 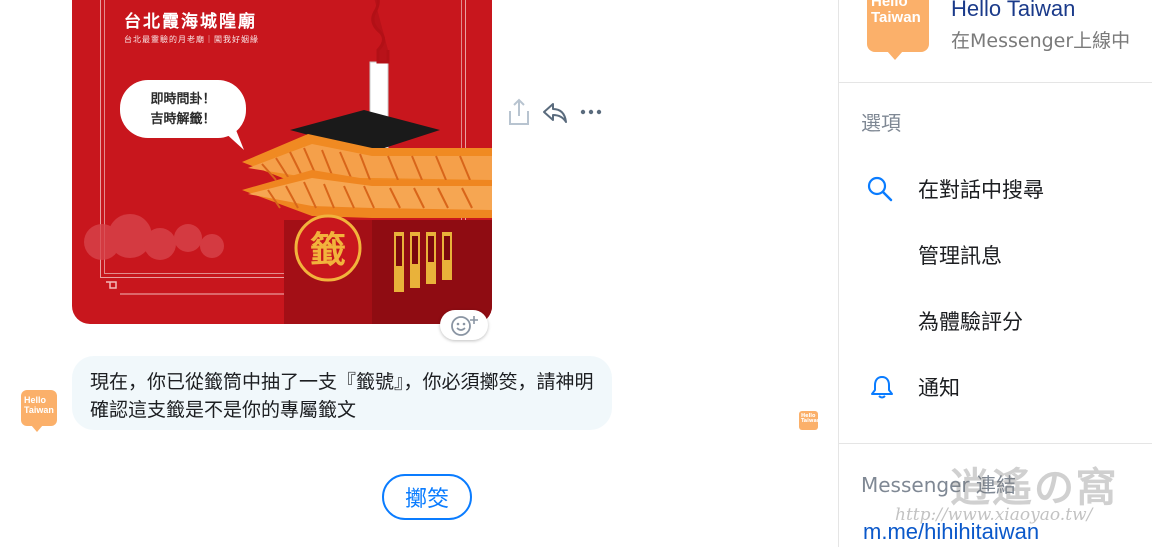 What do you see at coordinates (960, 256) in the screenshot?
I see `manage-messages-label: 管理訊息` at bounding box center [960, 256].